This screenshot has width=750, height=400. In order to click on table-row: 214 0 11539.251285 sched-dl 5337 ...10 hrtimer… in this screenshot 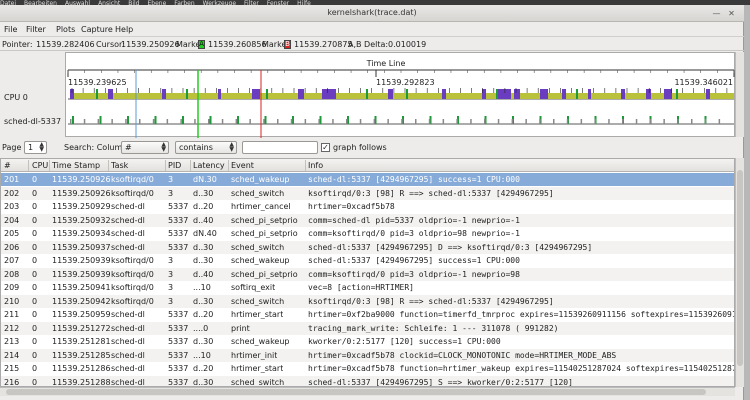, I will do `click(367, 355)`.